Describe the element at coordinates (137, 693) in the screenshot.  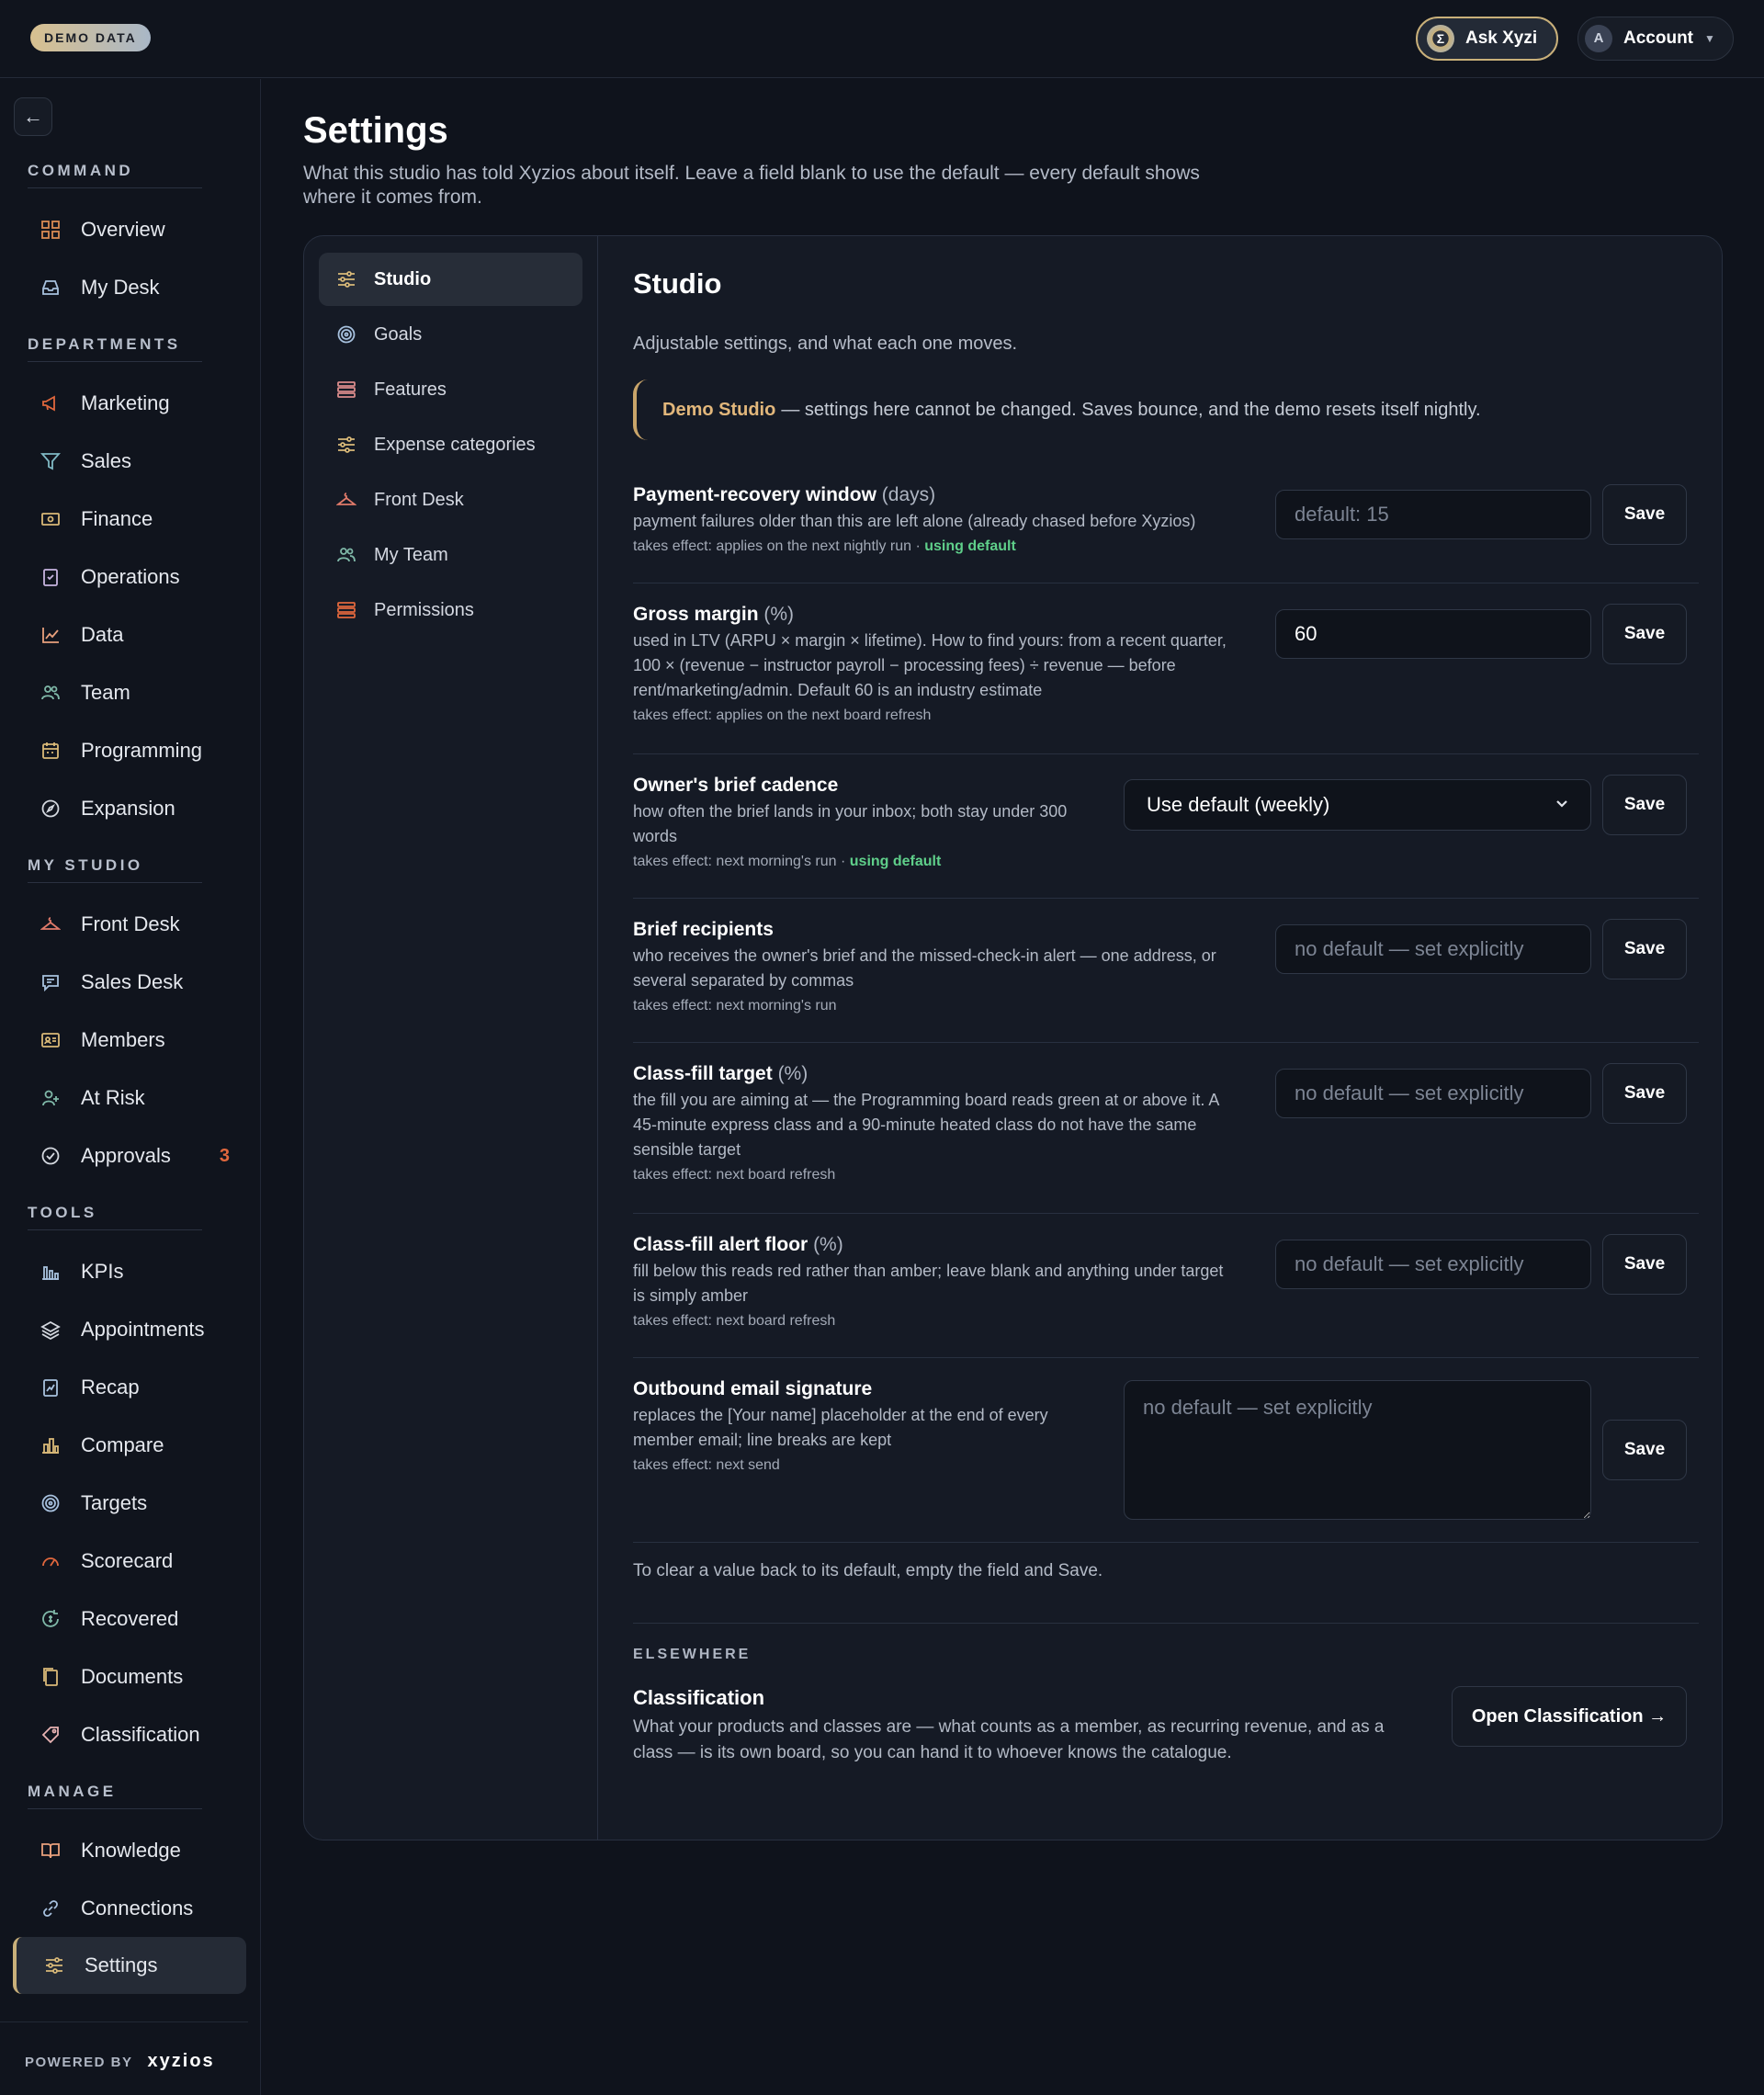
I see `sidebar-item-team: Team` at that location.